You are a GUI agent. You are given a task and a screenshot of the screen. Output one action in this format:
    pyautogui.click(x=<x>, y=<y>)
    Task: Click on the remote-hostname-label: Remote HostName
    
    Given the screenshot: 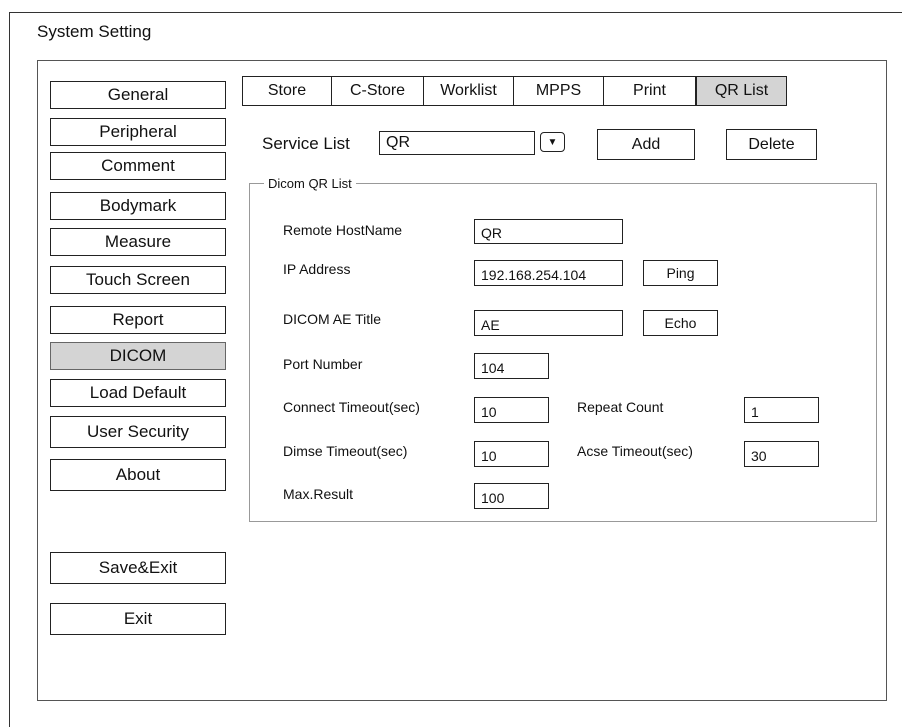 What is the action you would take?
    pyautogui.click(x=343, y=230)
    